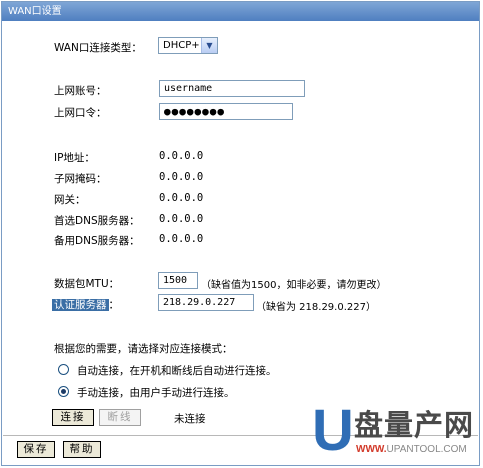  What do you see at coordinates (181, 45) in the screenshot?
I see `connection-type-value: DHCP+` at bounding box center [181, 45].